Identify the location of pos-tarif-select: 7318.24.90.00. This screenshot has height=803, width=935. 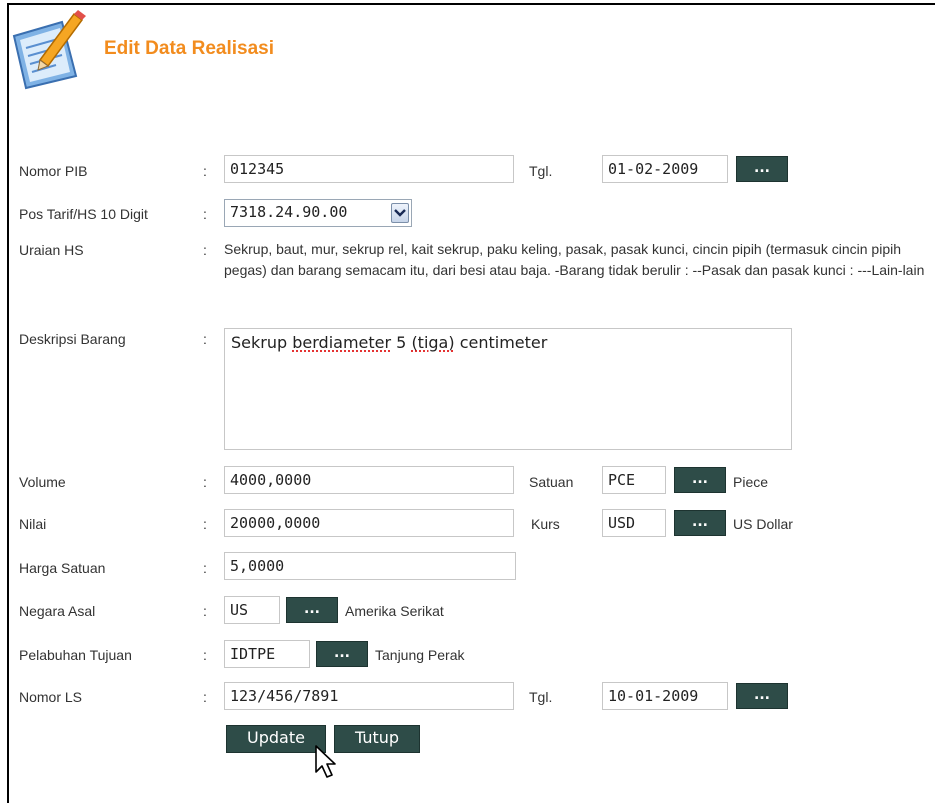
(318, 213).